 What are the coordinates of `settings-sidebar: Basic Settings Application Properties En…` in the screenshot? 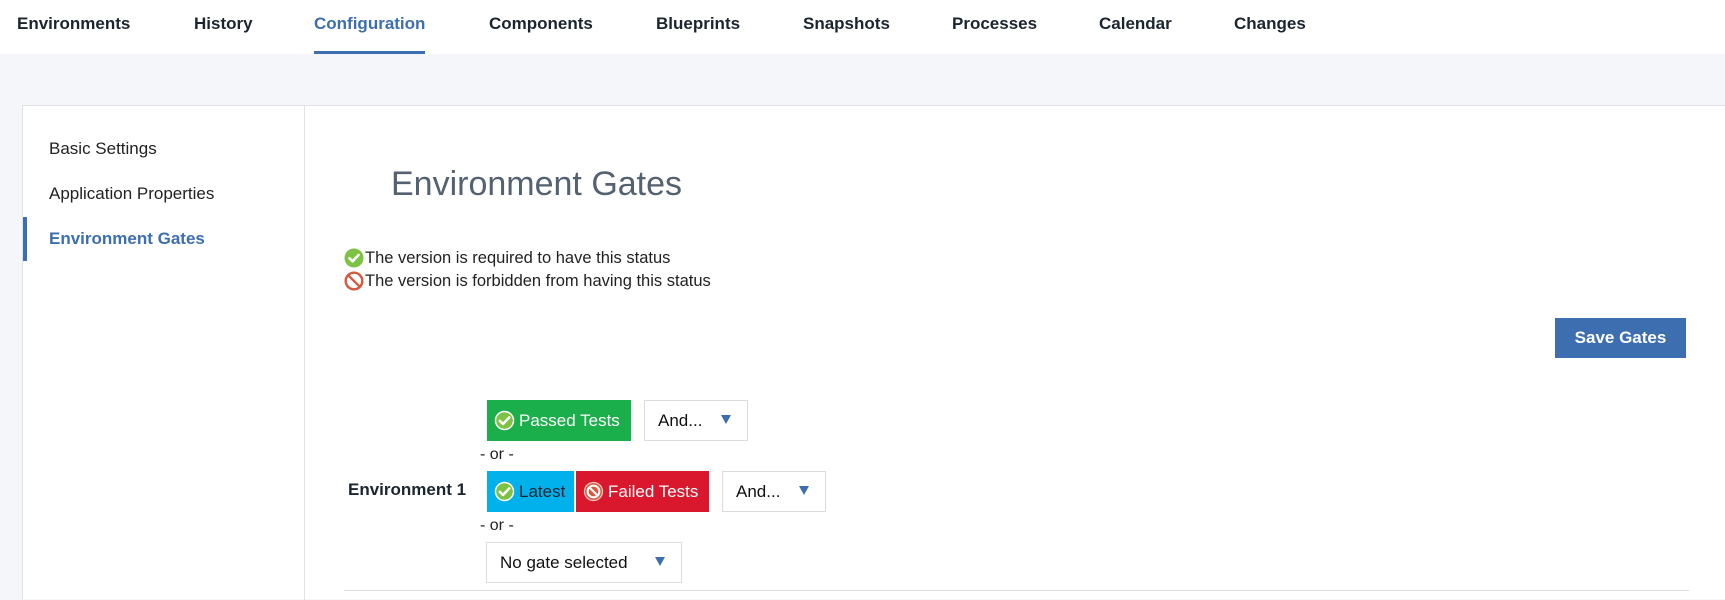 It's located at (164, 353).